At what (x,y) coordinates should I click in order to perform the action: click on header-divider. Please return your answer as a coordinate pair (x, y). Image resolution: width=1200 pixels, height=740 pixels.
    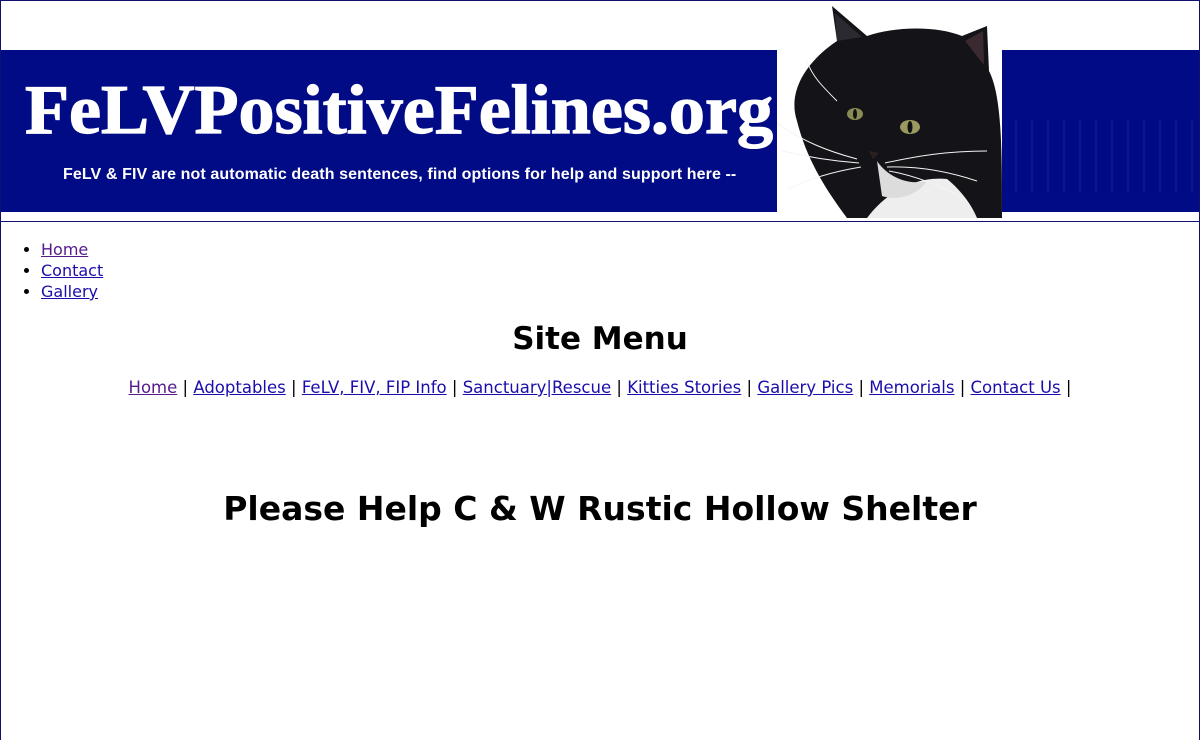
    Looking at the image, I should click on (600, 221).